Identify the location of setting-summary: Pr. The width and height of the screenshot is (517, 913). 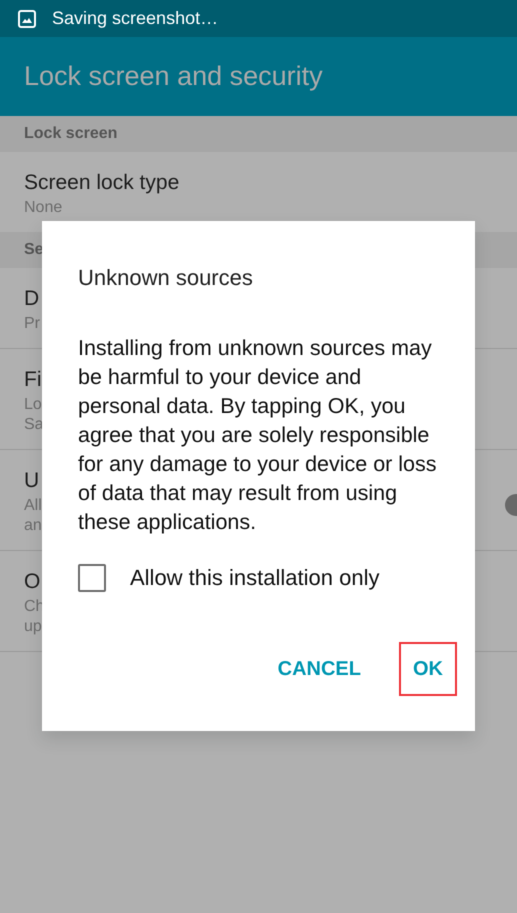
(32, 324).